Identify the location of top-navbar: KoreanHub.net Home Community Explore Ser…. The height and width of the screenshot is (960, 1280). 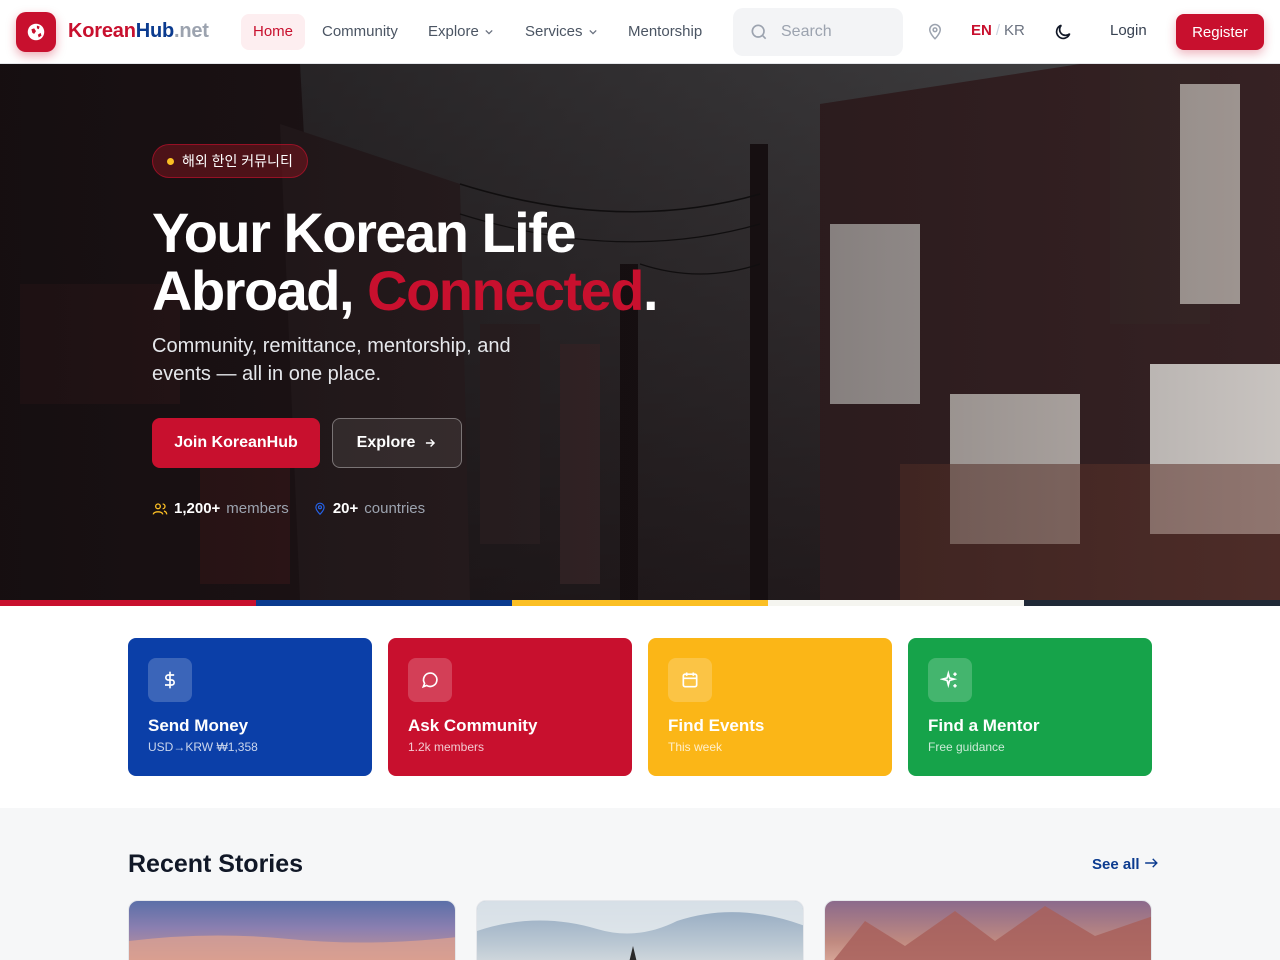
(640, 32).